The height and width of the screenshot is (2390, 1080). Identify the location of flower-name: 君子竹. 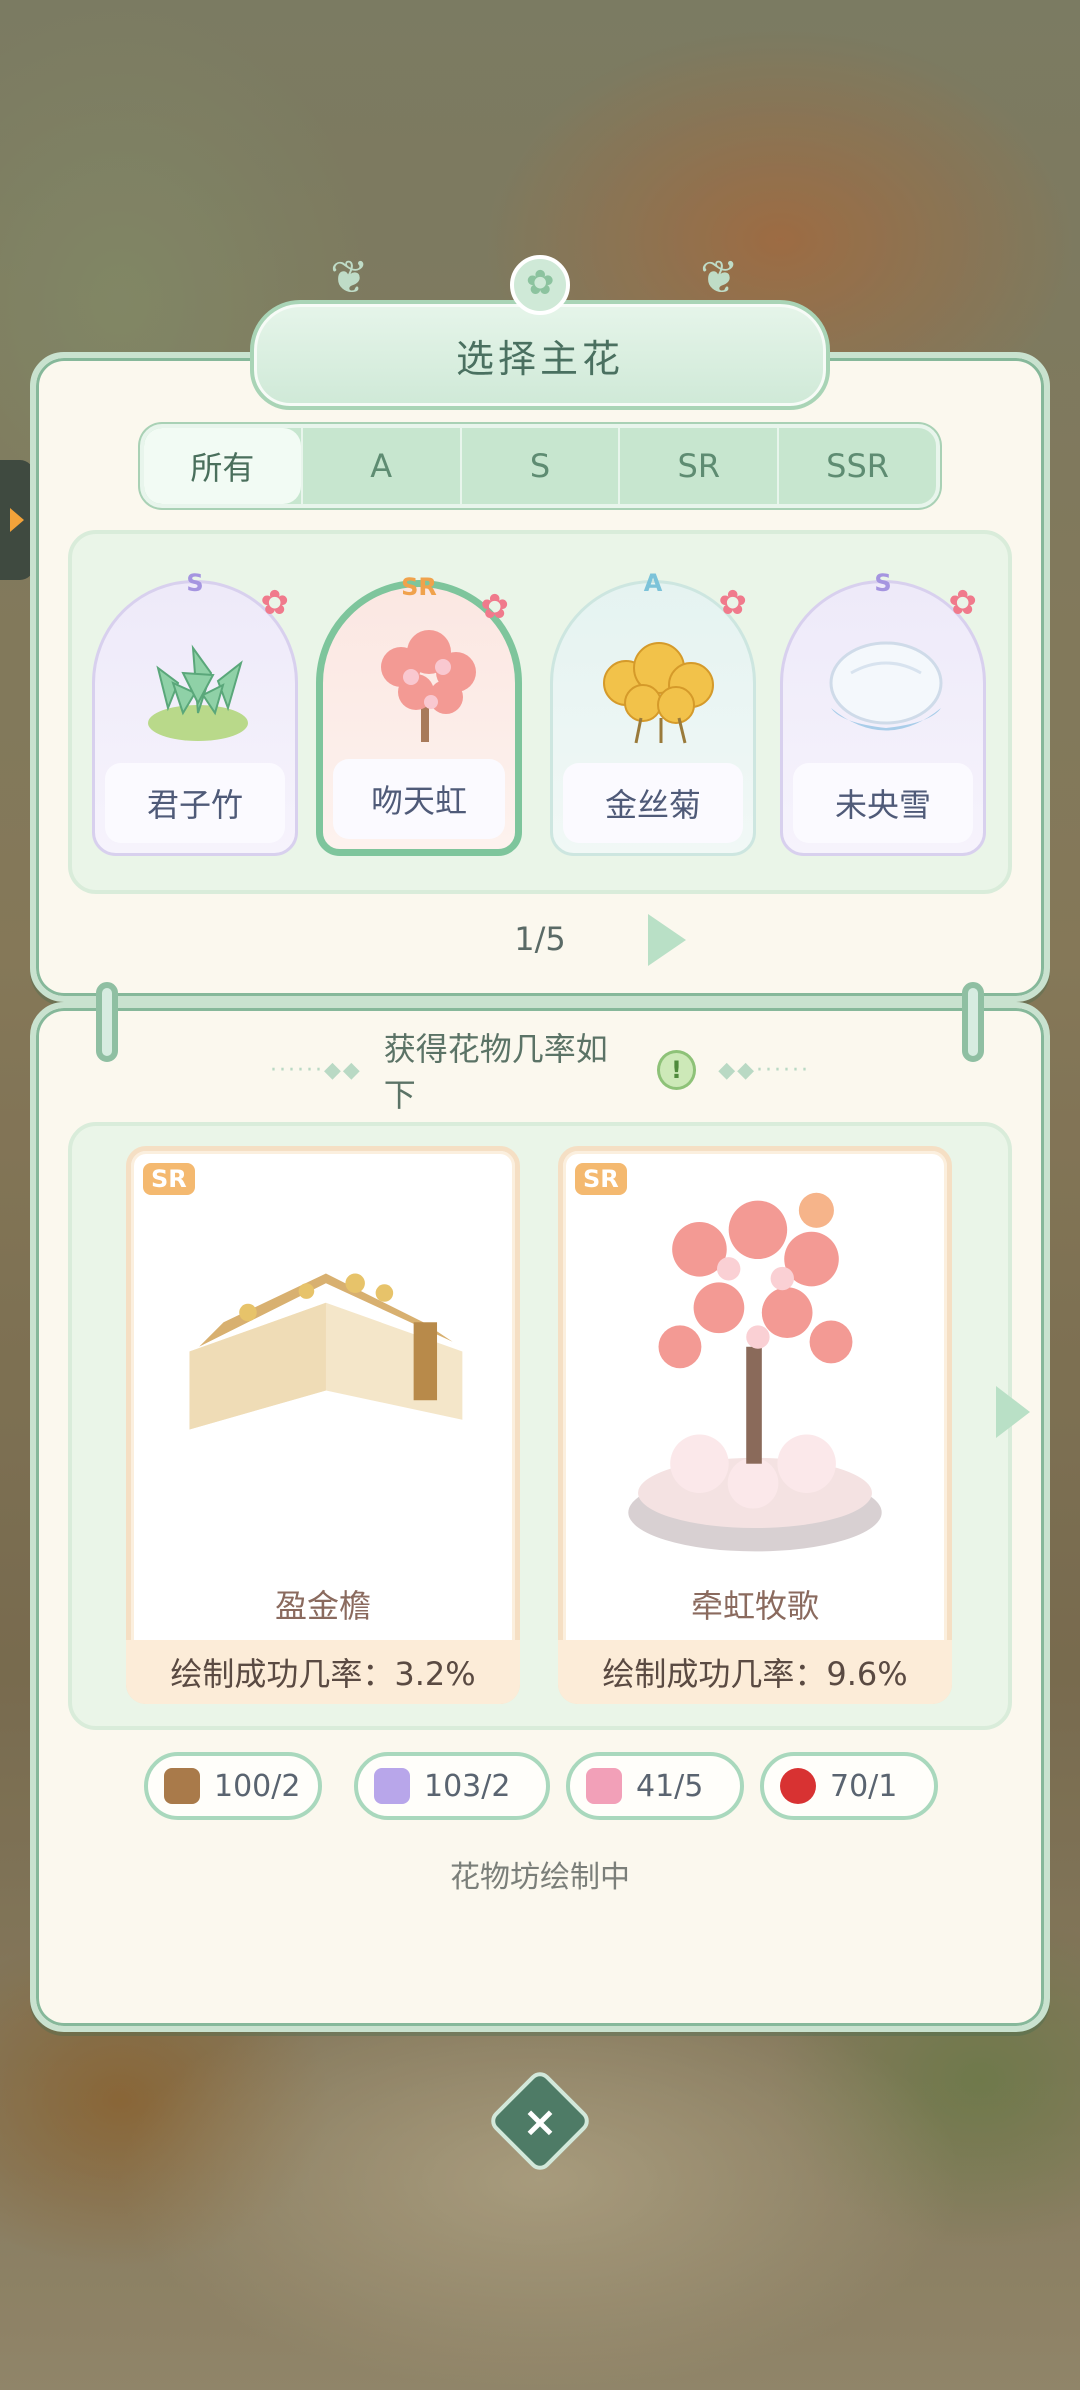
(195, 803).